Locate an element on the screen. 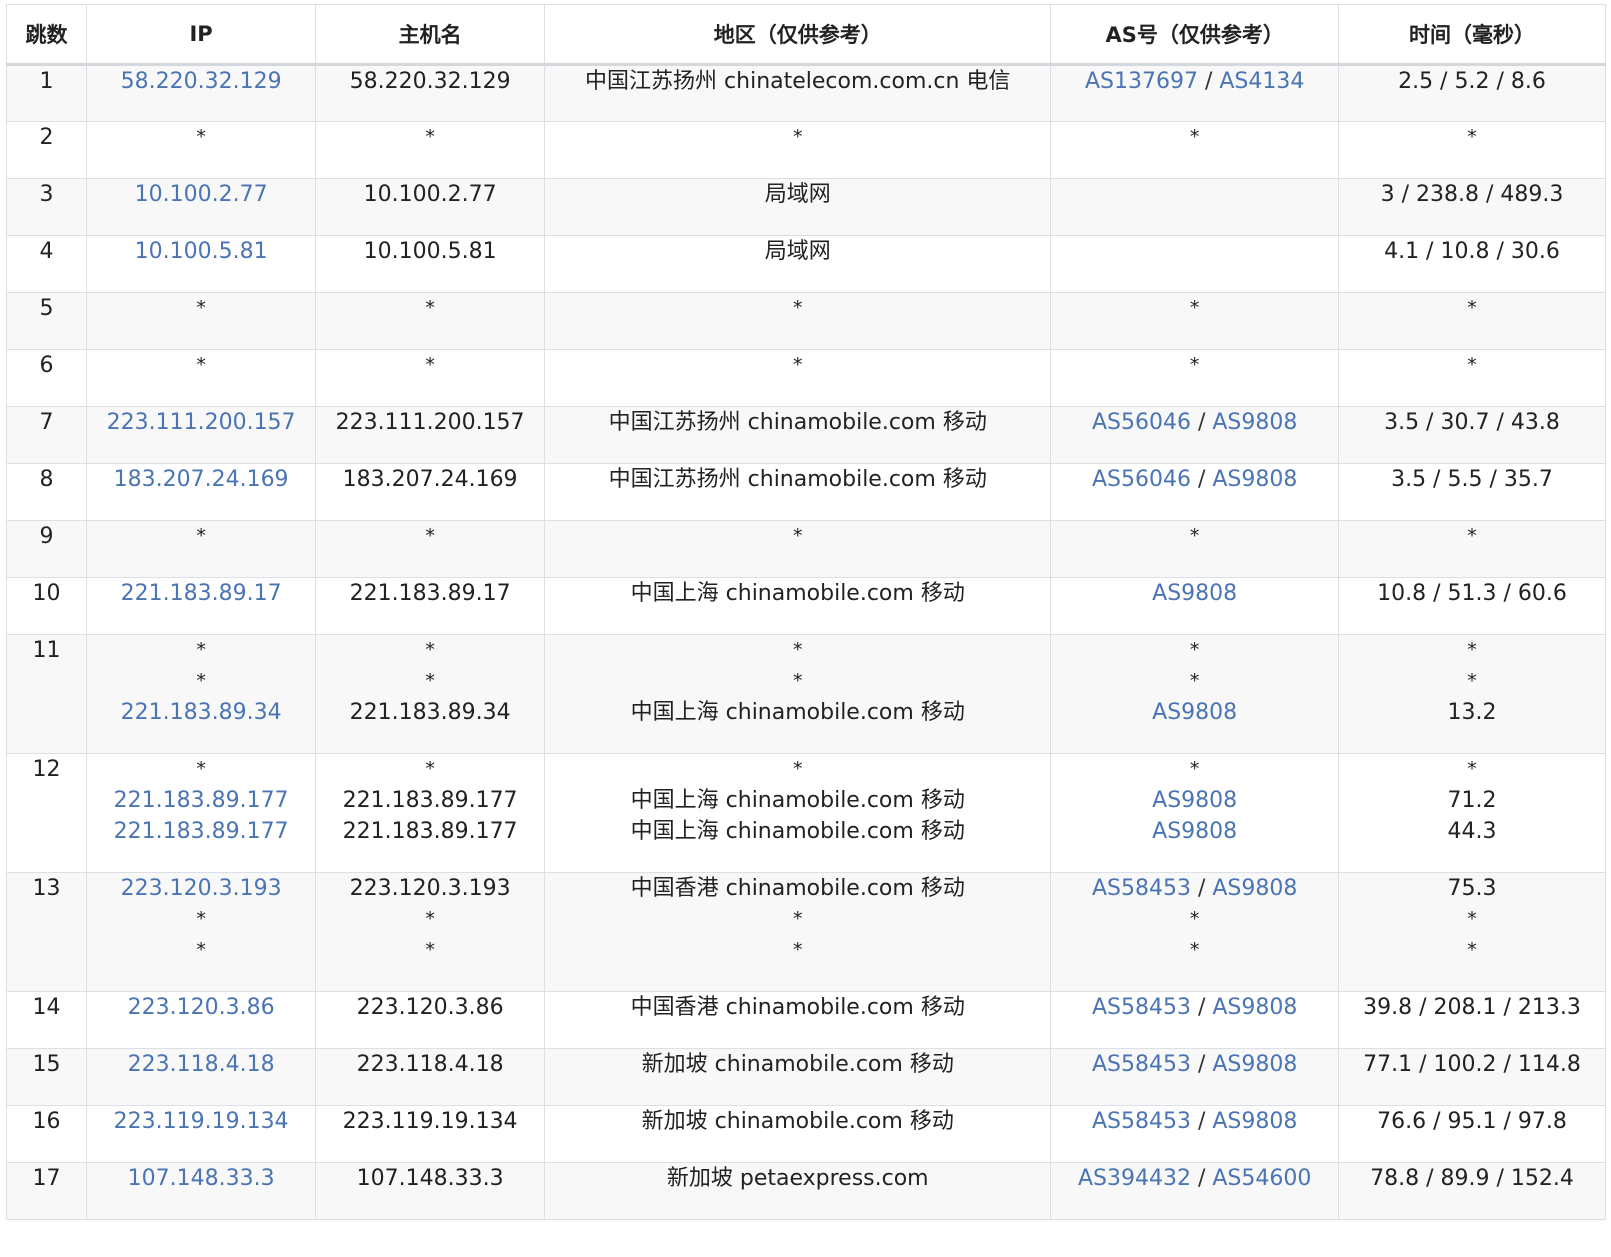 The height and width of the screenshot is (1257, 1611). as-cell: AS56046 / AS9808 is located at coordinates (1194, 435).